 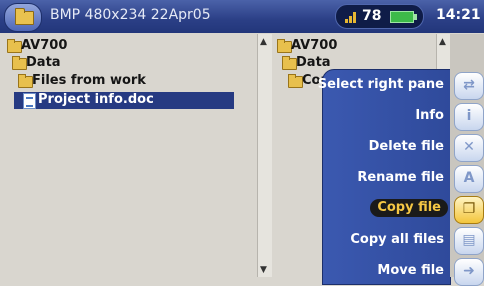 What do you see at coordinates (458, 15) in the screenshot?
I see `clock: 14:21` at bounding box center [458, 15].